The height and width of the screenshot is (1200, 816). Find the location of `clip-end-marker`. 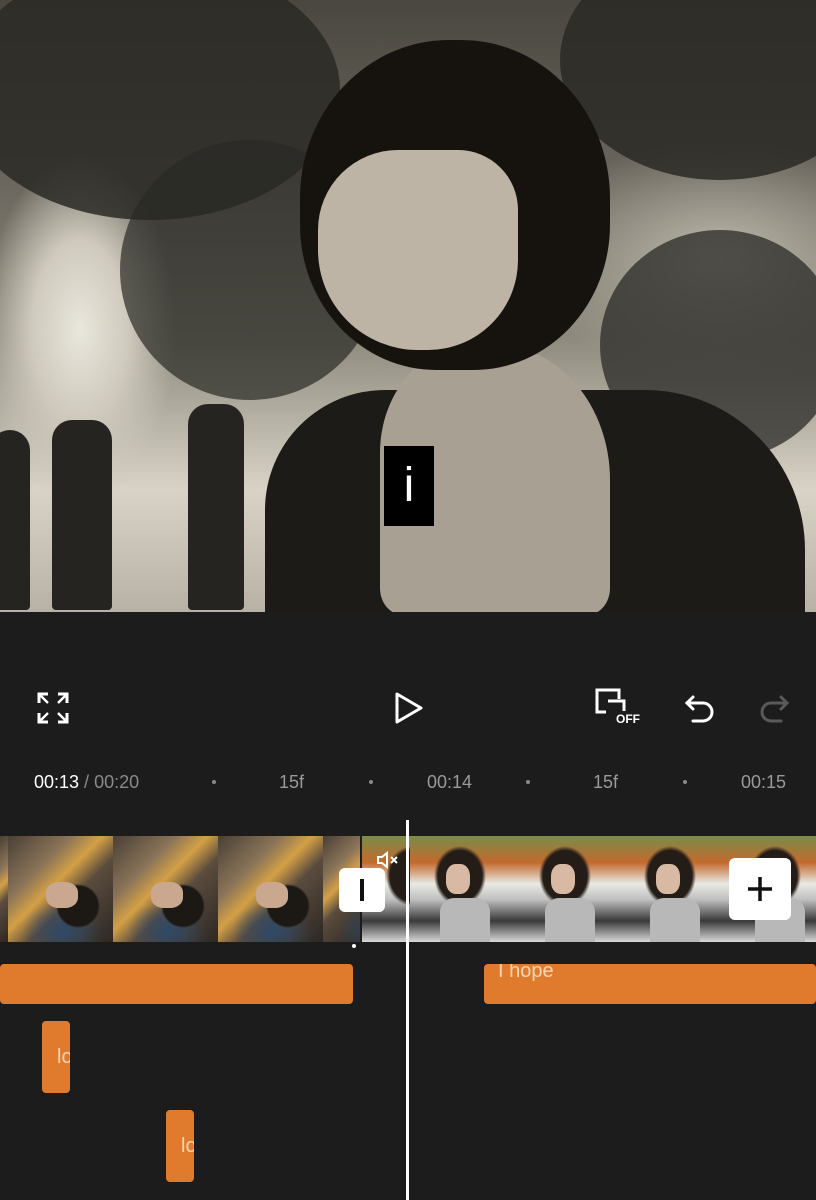

clip-end-marker is located at coordinates (354, 946).